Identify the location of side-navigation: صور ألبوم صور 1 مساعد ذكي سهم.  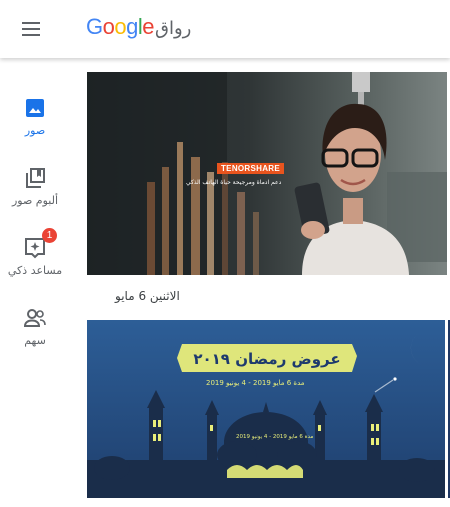
(35, 282).